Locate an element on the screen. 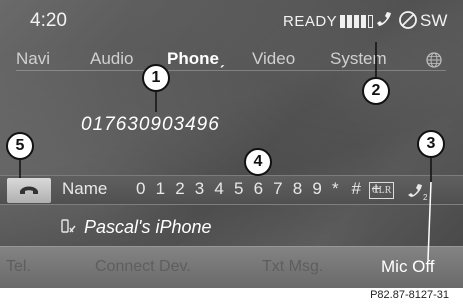  dial-name-option: Name is located at coordinates (84, 189).